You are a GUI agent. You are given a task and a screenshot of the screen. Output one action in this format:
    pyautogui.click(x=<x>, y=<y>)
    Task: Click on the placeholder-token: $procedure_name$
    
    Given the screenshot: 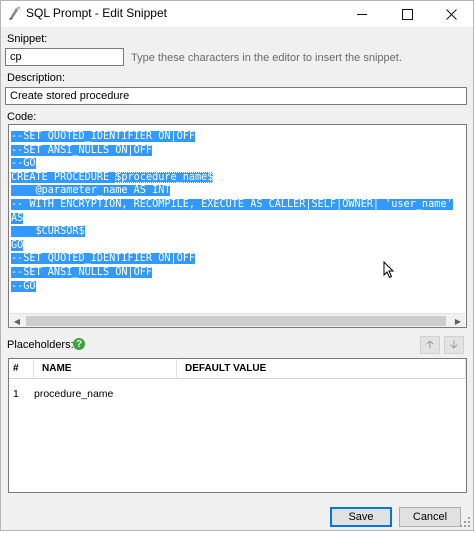 What is the action you would take?
    pyautogui.click(x=164, y=177)
    